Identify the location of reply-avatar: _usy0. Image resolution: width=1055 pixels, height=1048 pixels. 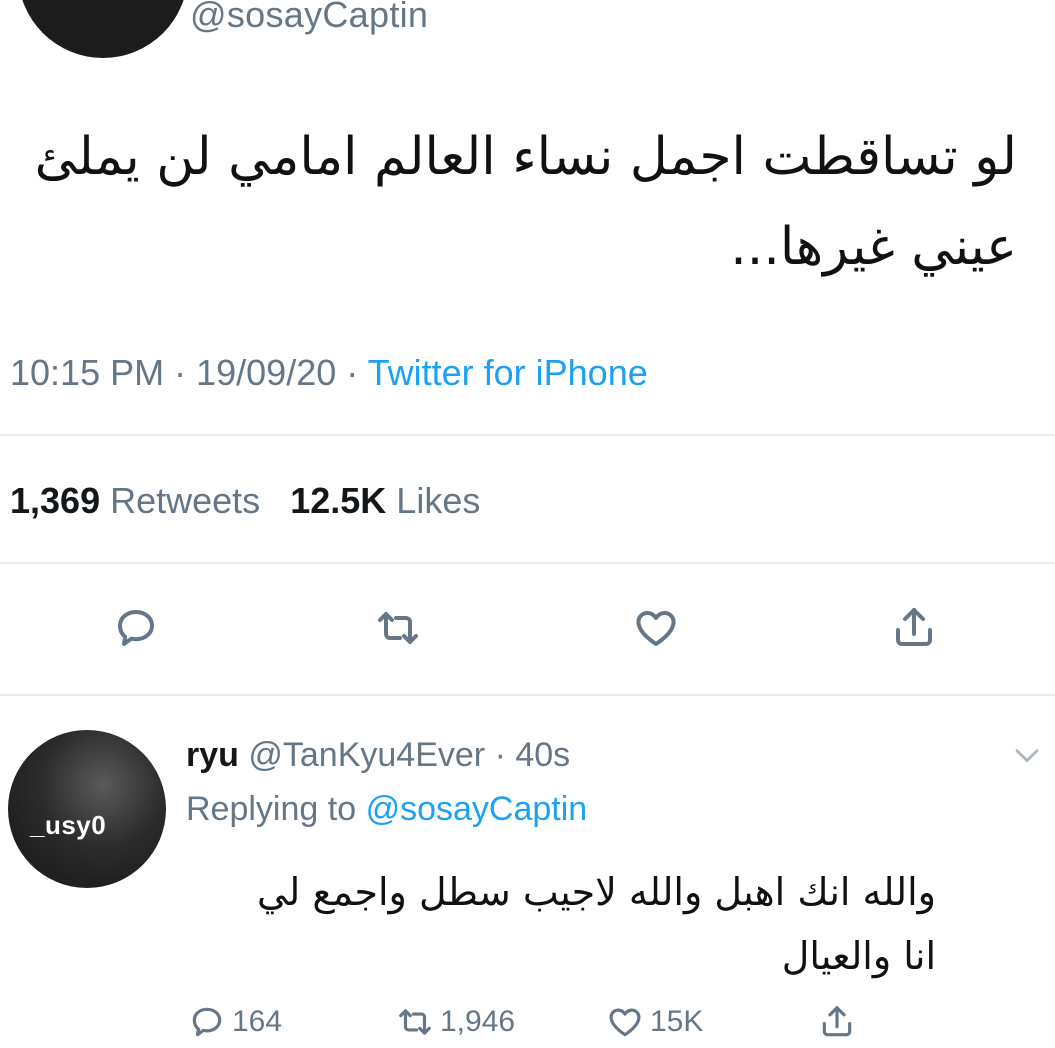
(87, 809).